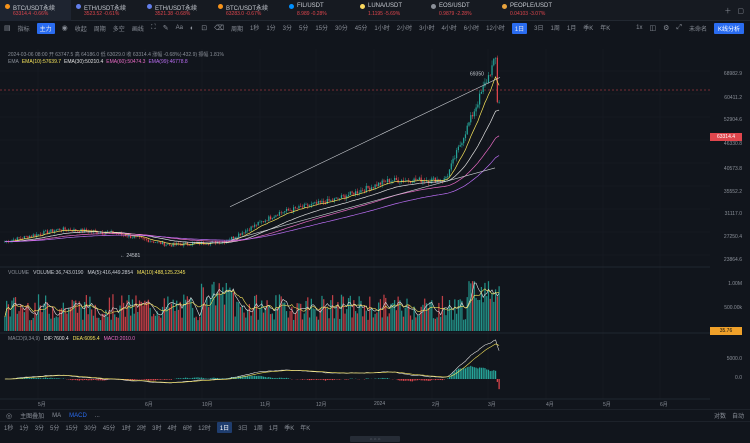 This screenshot has height=443, width=750. What do you see at coordinates (65, 28) in the screenshot?
I see `signal-icon: ◉` at bounding box center [65, 28].